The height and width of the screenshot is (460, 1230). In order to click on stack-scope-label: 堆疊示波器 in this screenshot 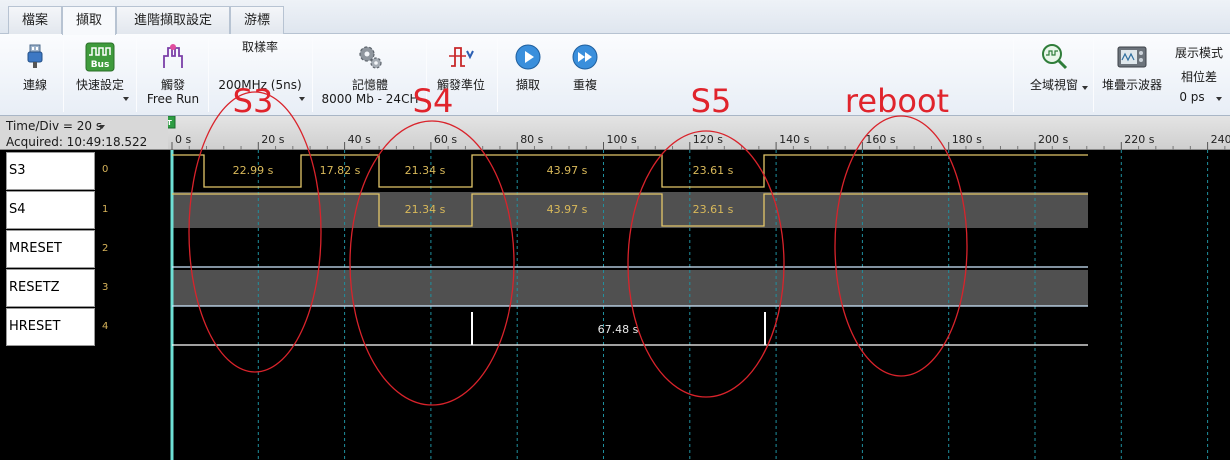, I will do `click(1131, 85)`.